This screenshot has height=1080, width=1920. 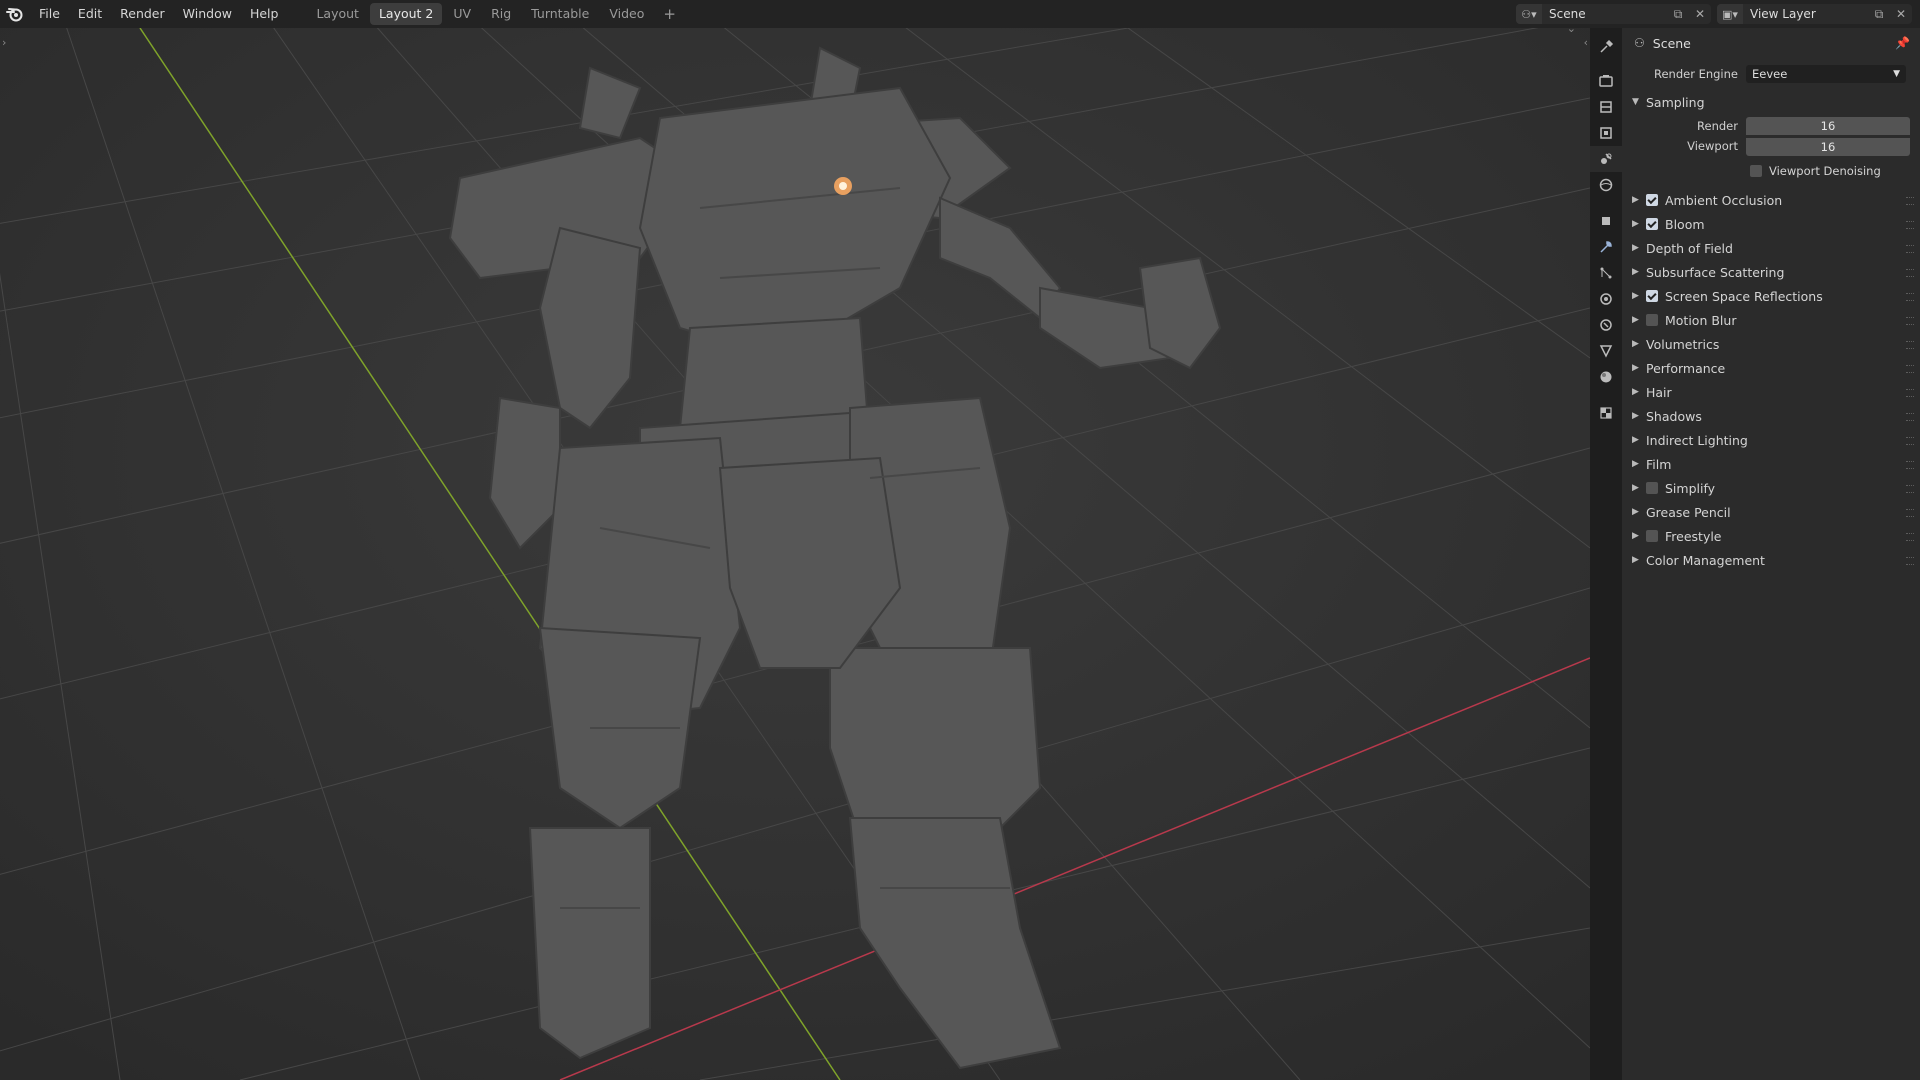 What do you see at coordinates (1771, 272) in the screenshot?
I see `panel-subsurface-scattering: ▶ Subsurface Scattering` at bounding box center [1771, 272].